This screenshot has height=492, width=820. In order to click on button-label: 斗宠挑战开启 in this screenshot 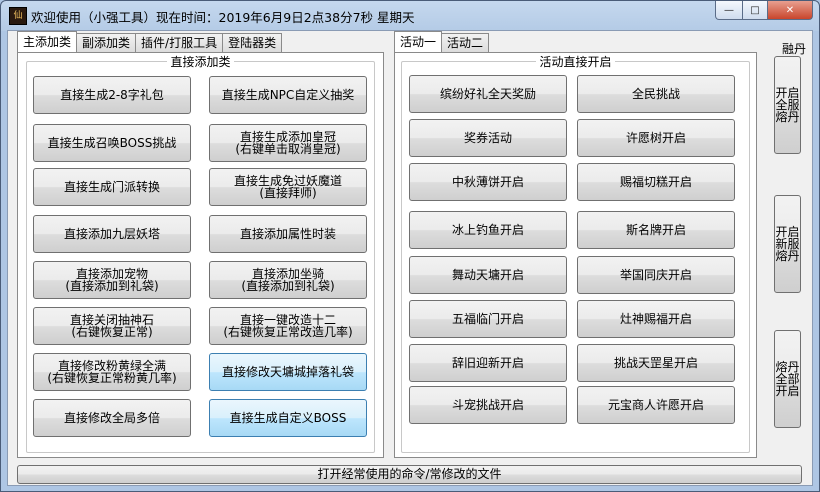, I will do `click(487, 405)`.